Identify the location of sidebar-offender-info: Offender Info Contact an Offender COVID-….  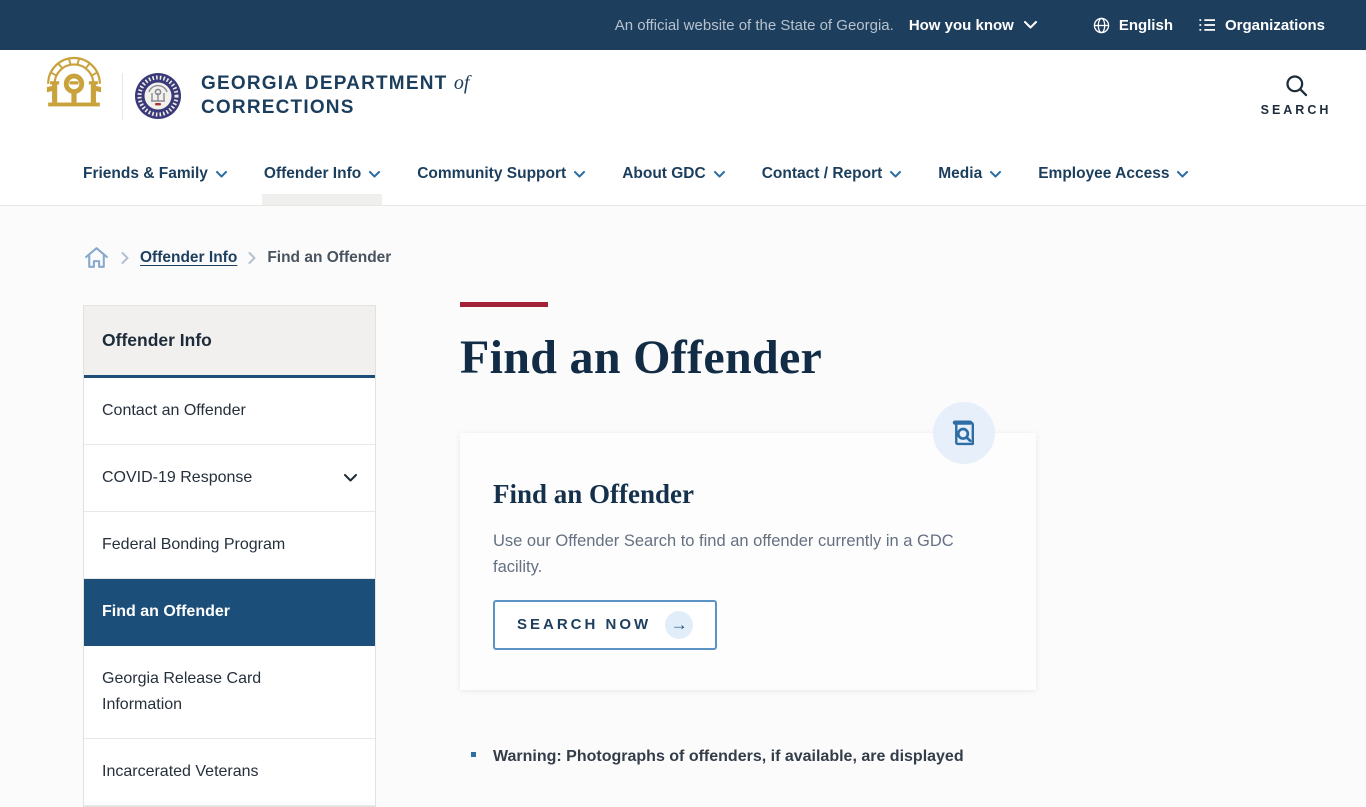
(229, 556).